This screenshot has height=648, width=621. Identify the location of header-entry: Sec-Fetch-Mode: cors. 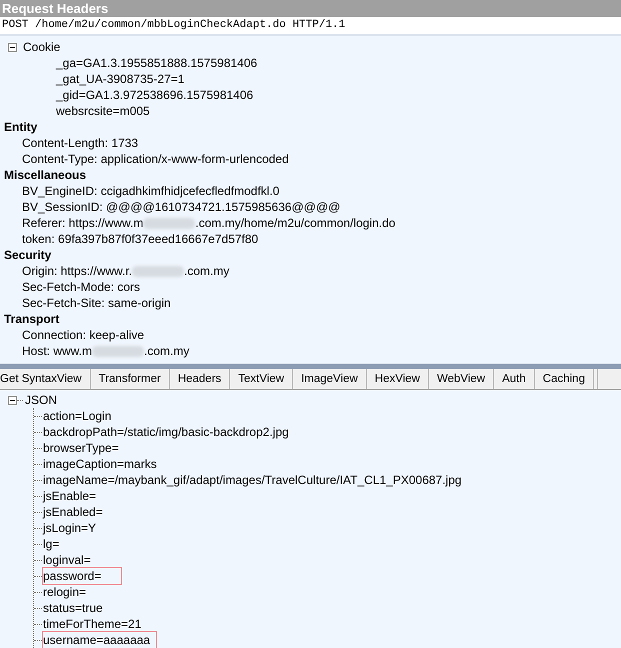
(81, 287).